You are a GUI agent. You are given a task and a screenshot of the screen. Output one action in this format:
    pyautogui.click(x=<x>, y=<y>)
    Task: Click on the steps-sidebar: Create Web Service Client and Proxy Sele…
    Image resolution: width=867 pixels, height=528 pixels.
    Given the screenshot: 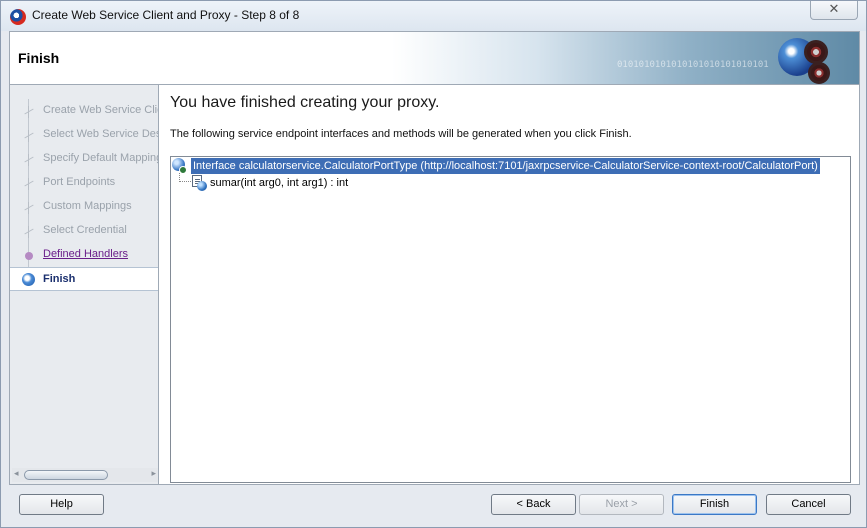 What is the action you would take?
    pyautogui.click(x=84, y=285)
    